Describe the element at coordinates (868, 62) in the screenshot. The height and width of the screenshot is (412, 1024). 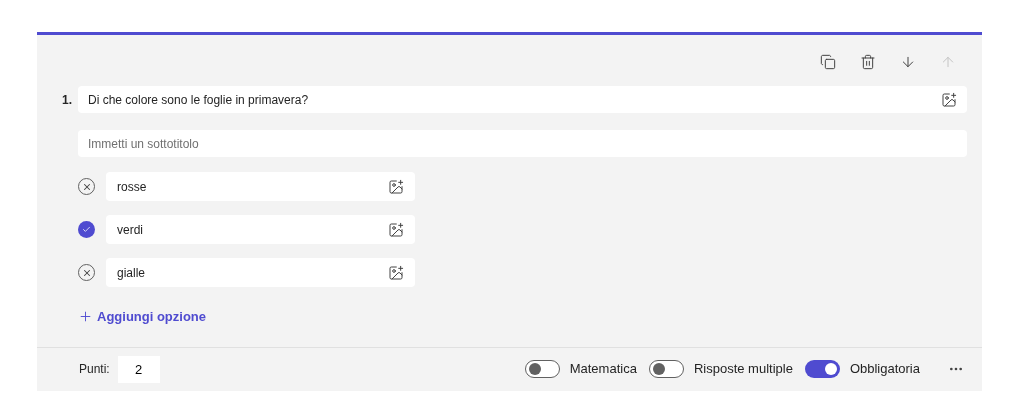
I see `delete-icon` at that location.